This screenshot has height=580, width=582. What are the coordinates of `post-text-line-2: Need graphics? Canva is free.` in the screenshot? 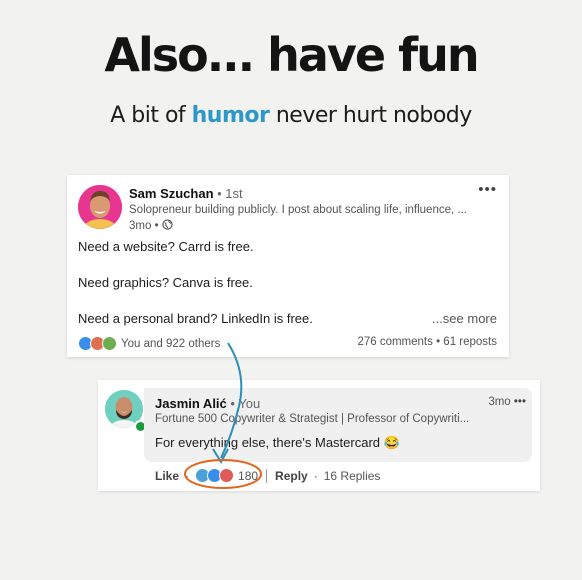 It's located at (165, 282).